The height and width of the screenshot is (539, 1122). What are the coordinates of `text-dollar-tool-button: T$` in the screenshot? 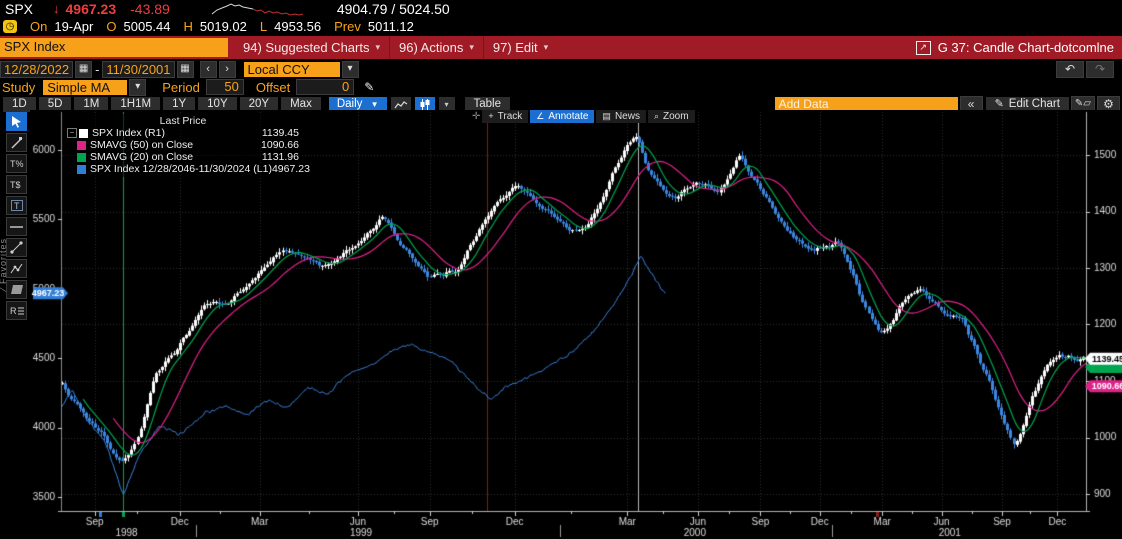 It's located at (16, 184).